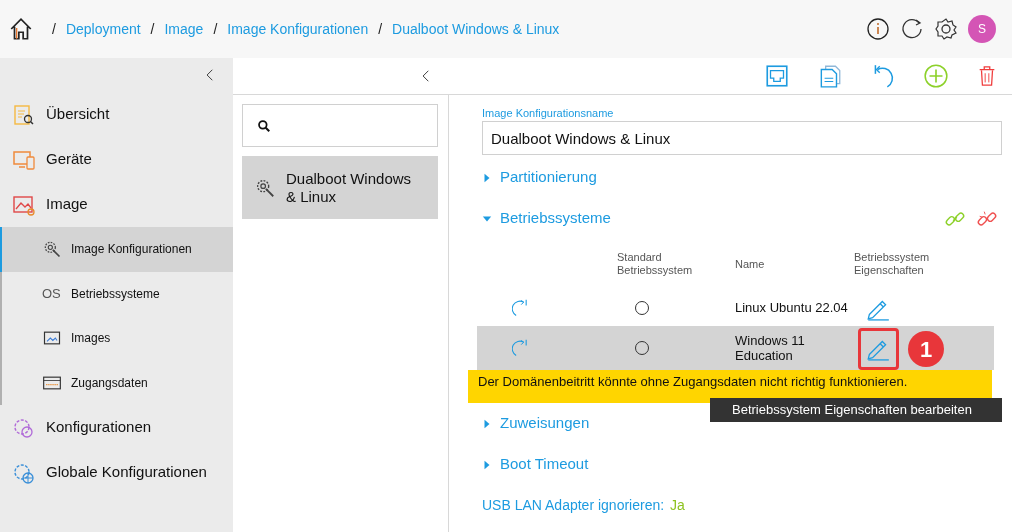 This screenshot has height=532, width=1012. I want to click on column-header: Name, so click(750, 264).